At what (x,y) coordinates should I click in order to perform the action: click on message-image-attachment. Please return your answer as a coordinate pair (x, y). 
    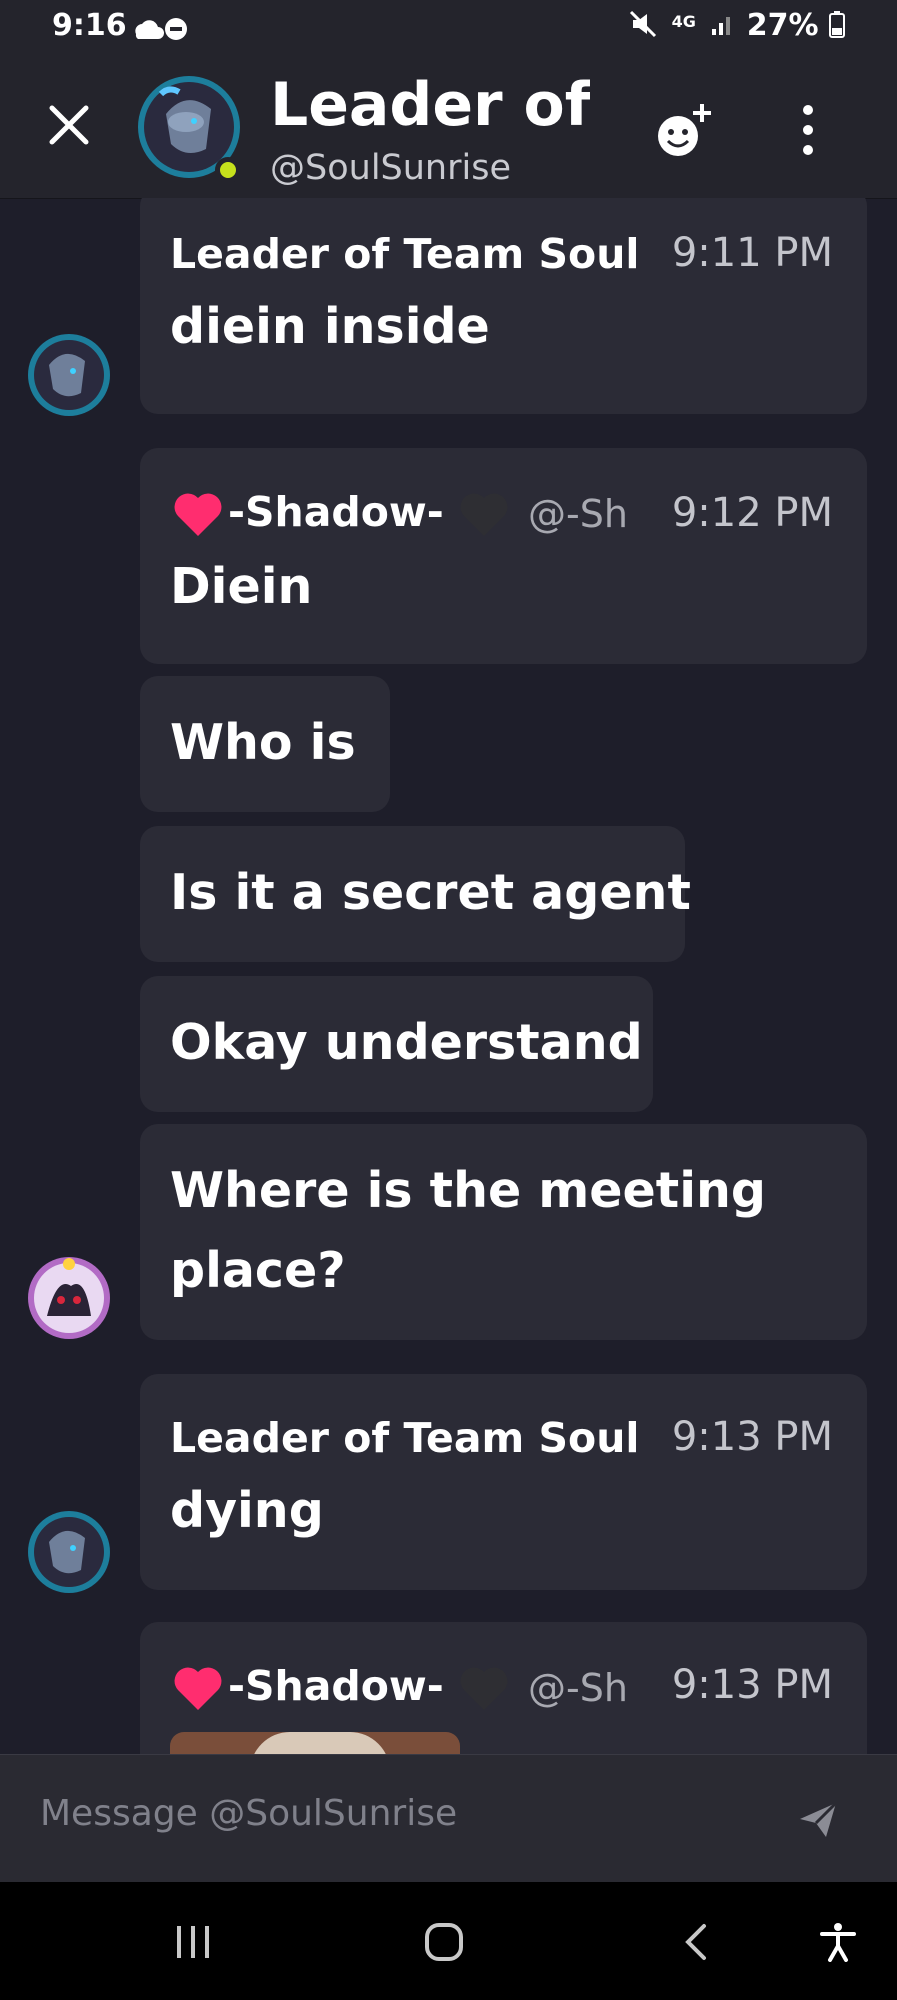
    Looking at the image, I should click on (315, 1743).